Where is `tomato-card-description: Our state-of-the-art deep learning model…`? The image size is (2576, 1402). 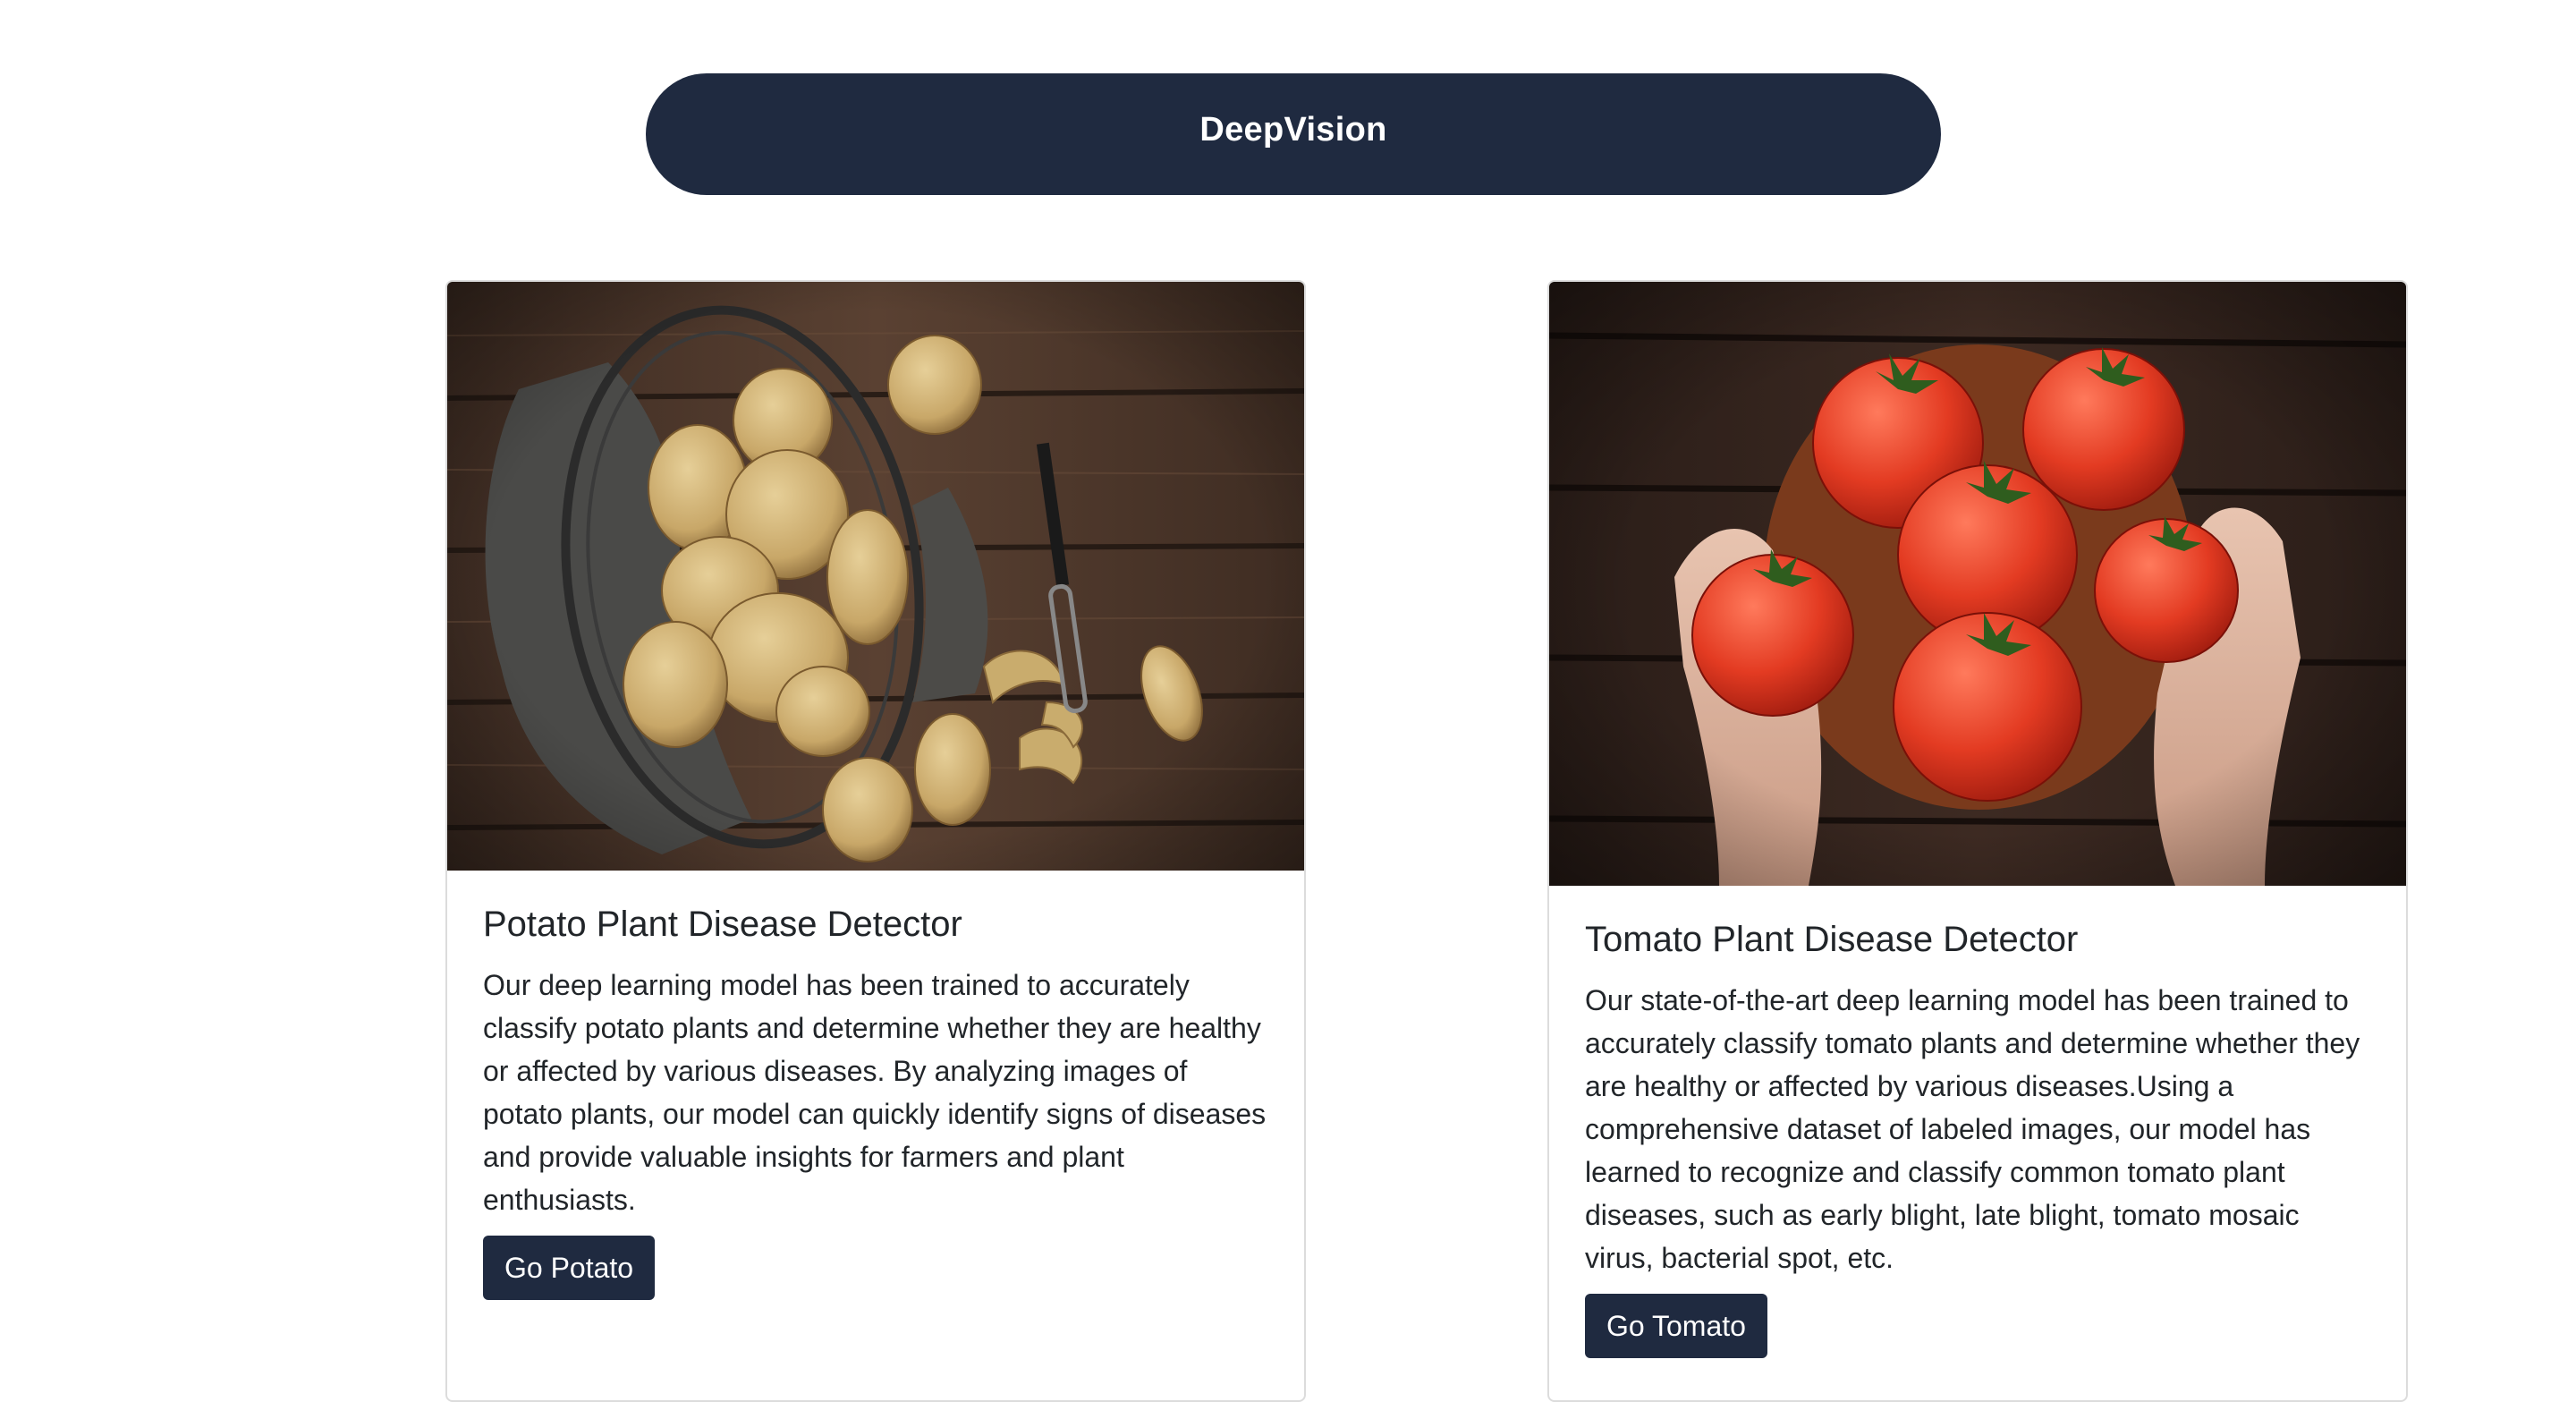
tomato-card-description: Our state-of-the-art deep learning model… is located at coordinates (1972, 1129).